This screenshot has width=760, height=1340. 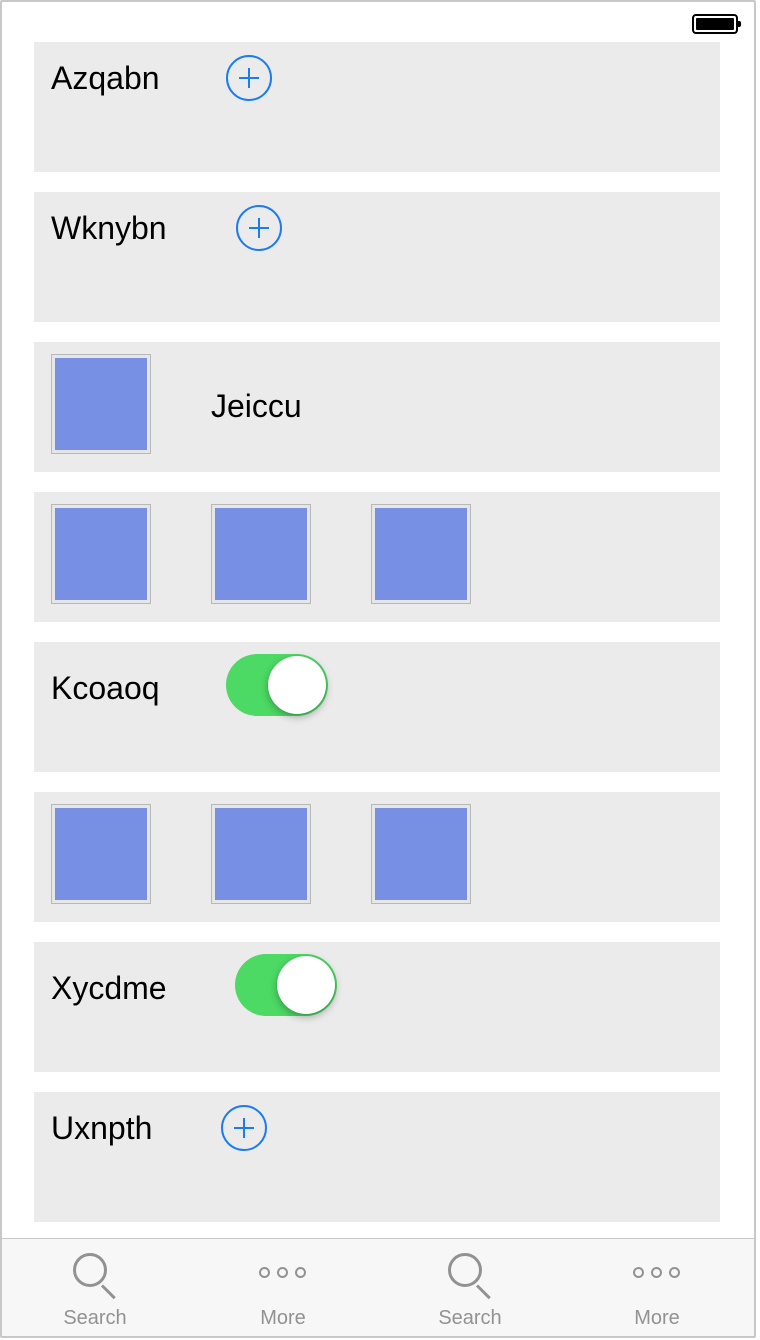 I want to click on cell-label: Wknybn, so click(x=109, y=228).